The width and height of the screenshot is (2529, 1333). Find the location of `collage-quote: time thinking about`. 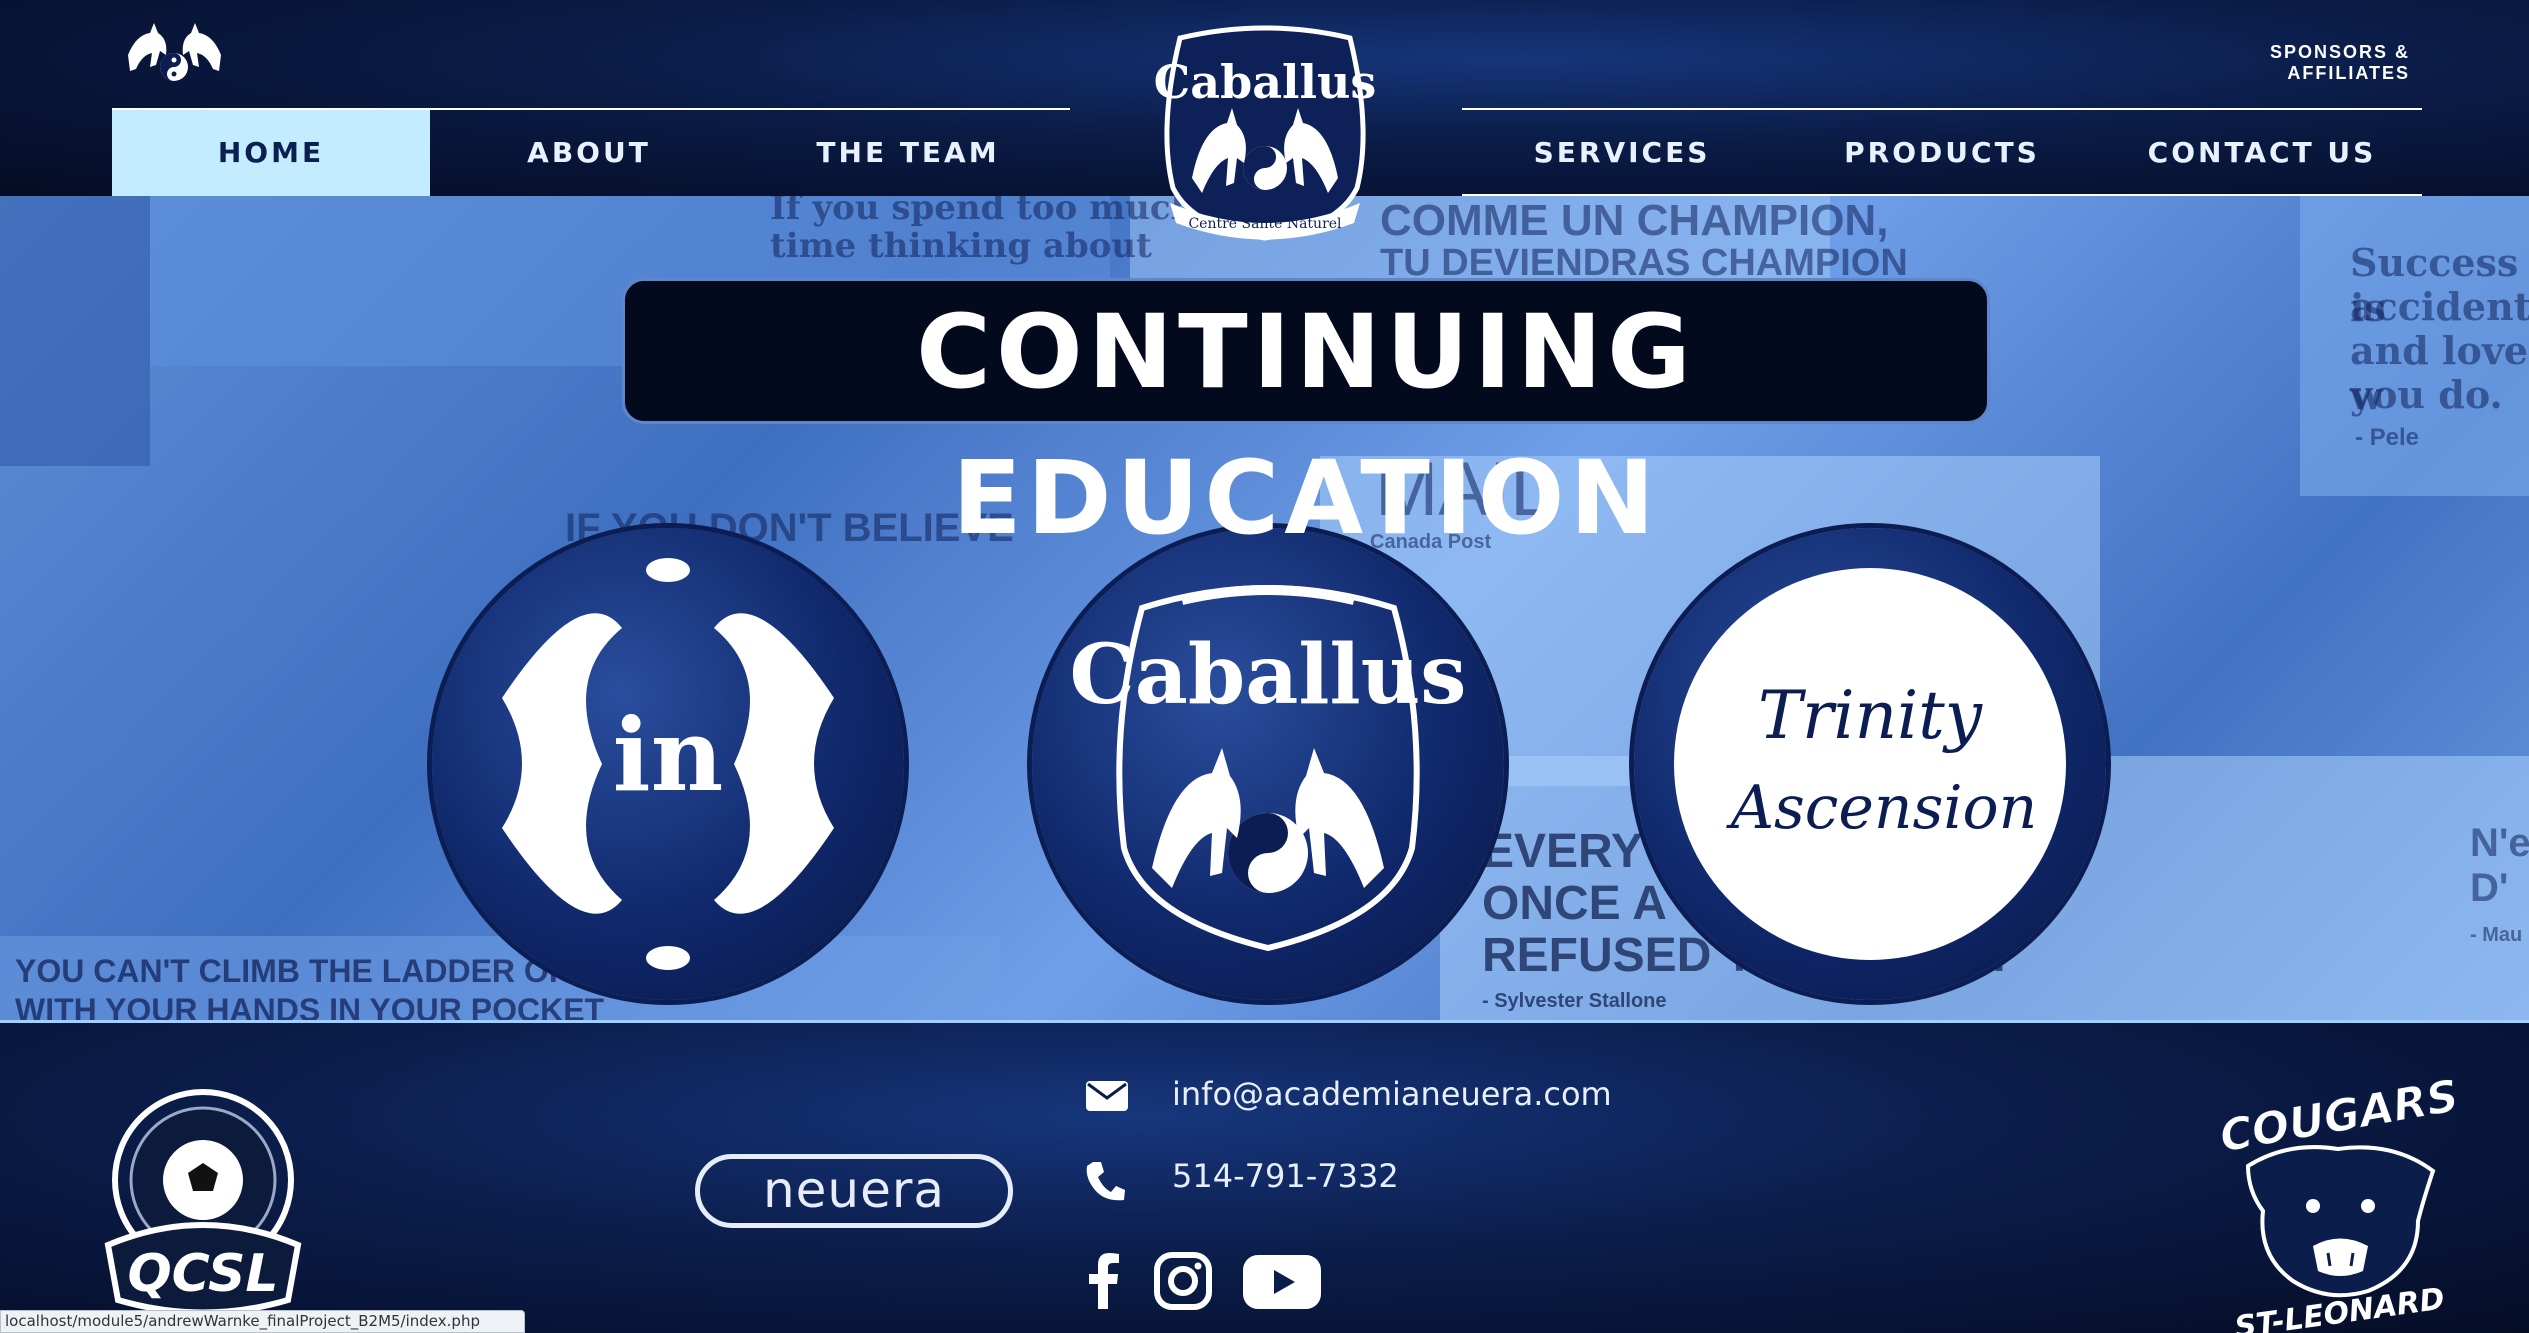

collage-quote: time thinking about is located at coordinates (961, 246).